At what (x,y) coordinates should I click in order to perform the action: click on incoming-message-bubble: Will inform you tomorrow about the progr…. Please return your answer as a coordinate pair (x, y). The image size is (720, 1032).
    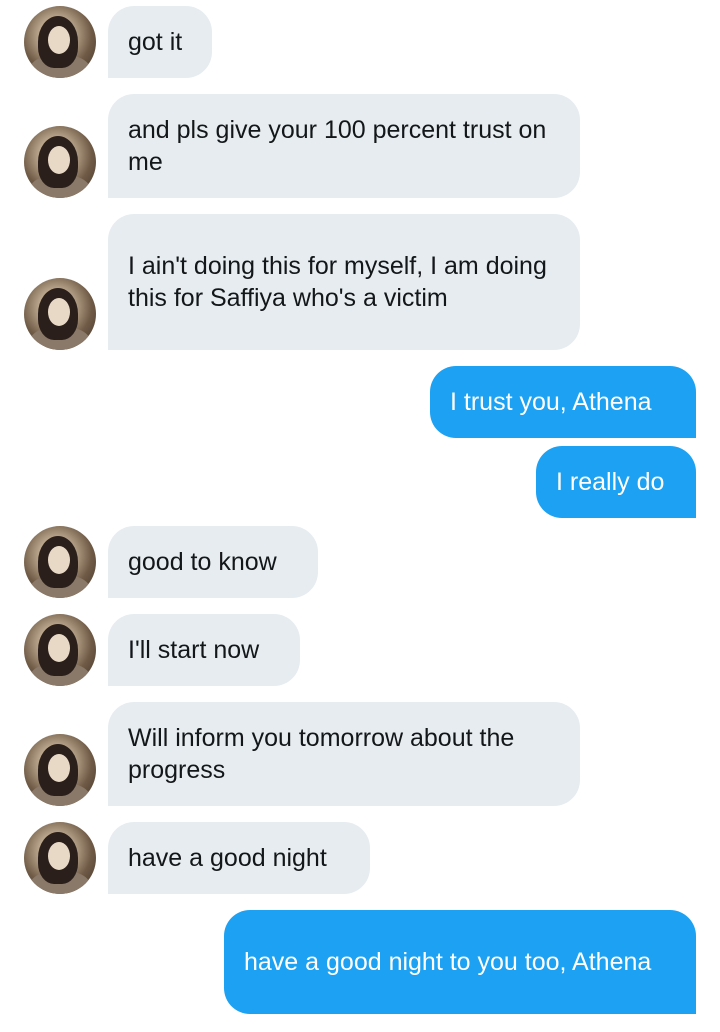
    Looking at the image, I should click on (344, 754).